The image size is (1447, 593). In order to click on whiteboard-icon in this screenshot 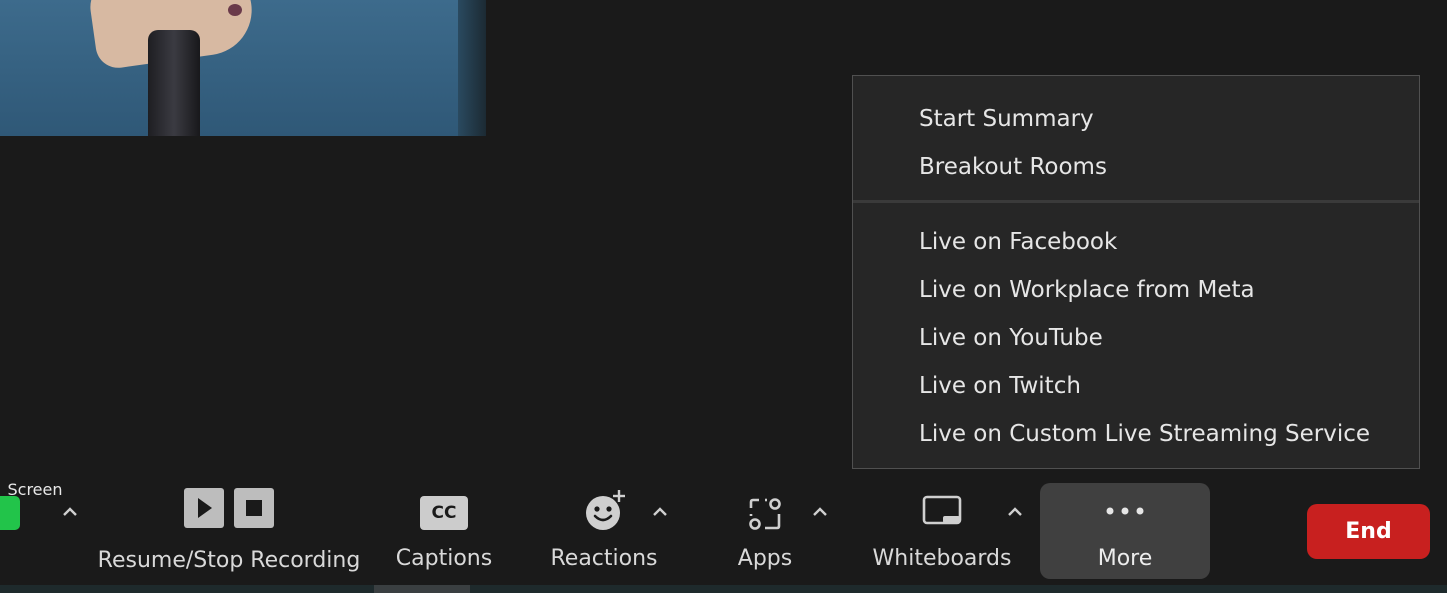, I will do `click(942, 514)`.